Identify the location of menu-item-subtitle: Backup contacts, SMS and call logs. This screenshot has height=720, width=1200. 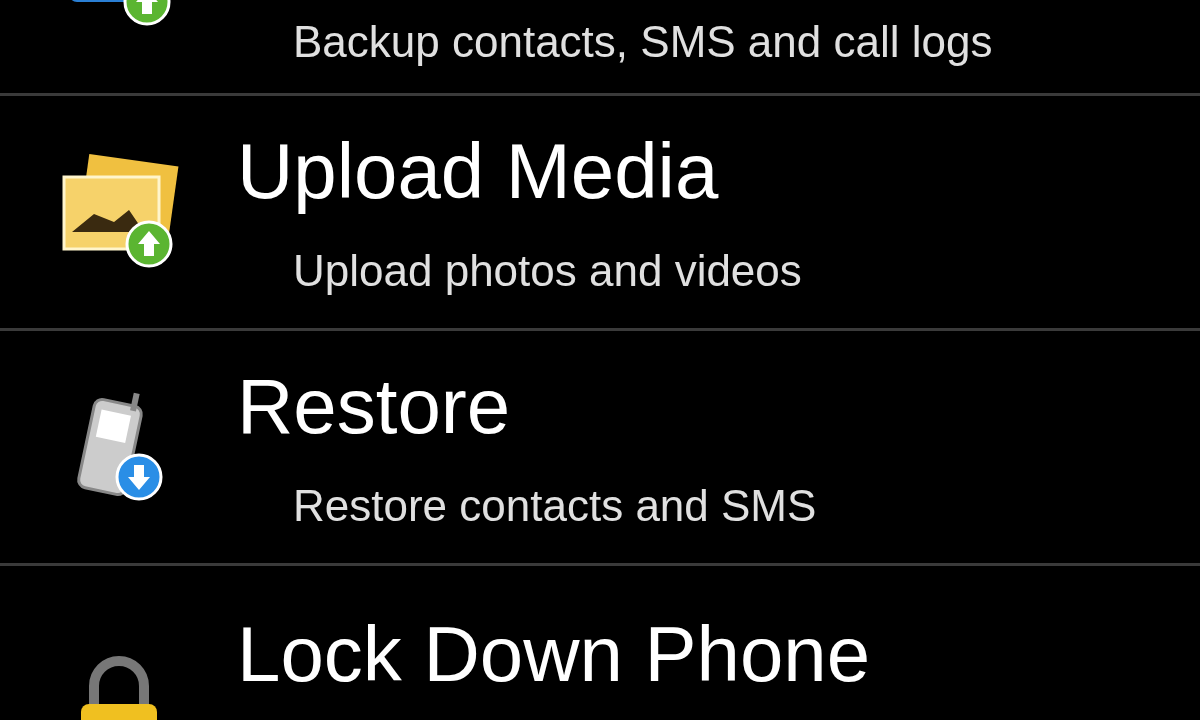
(643, 42).